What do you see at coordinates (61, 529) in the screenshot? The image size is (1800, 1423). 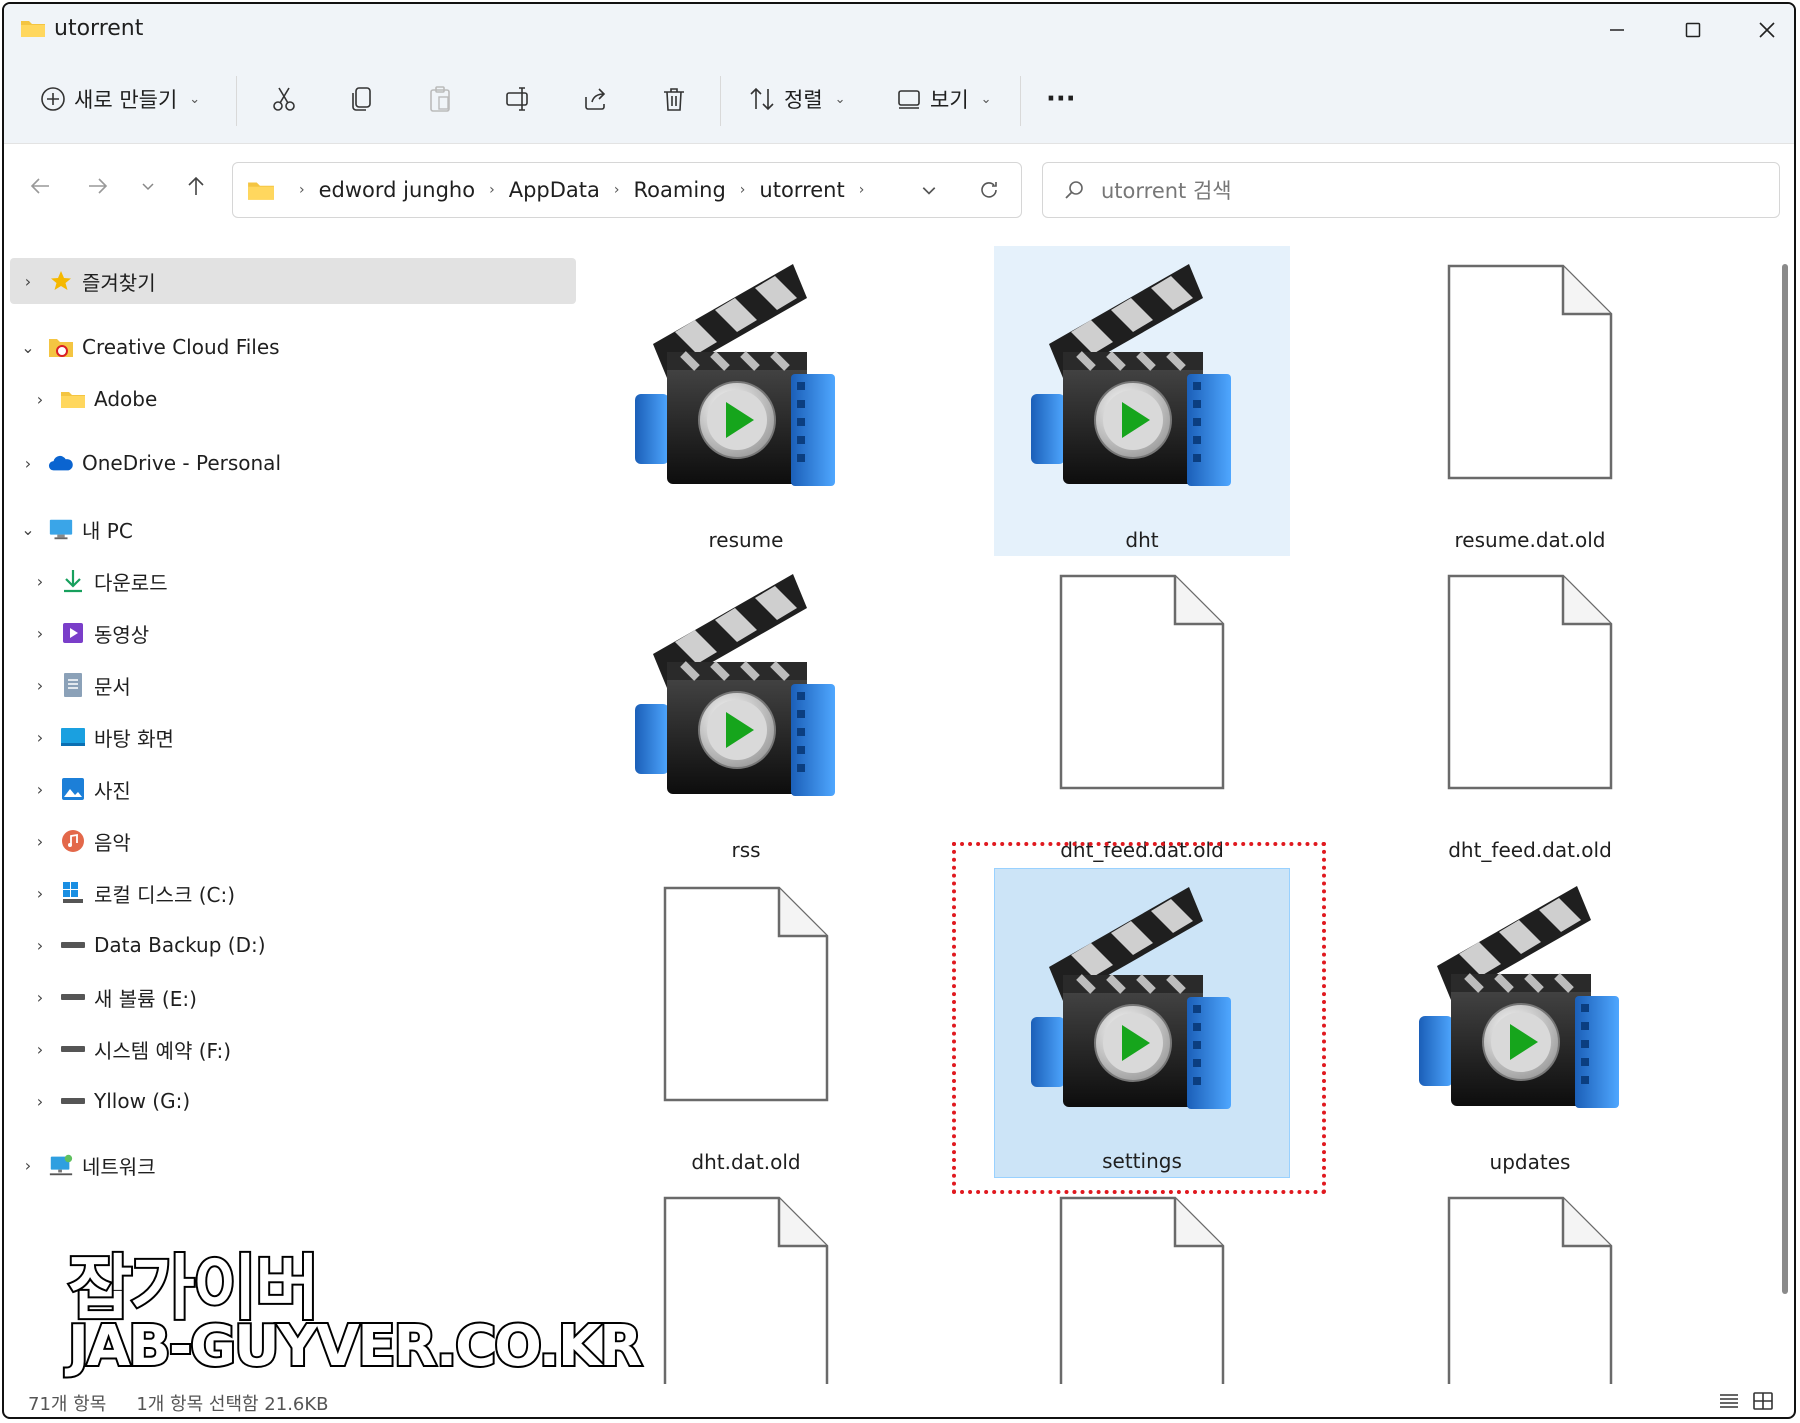 I see `monitor-icon` at bounding box center [61, 529].